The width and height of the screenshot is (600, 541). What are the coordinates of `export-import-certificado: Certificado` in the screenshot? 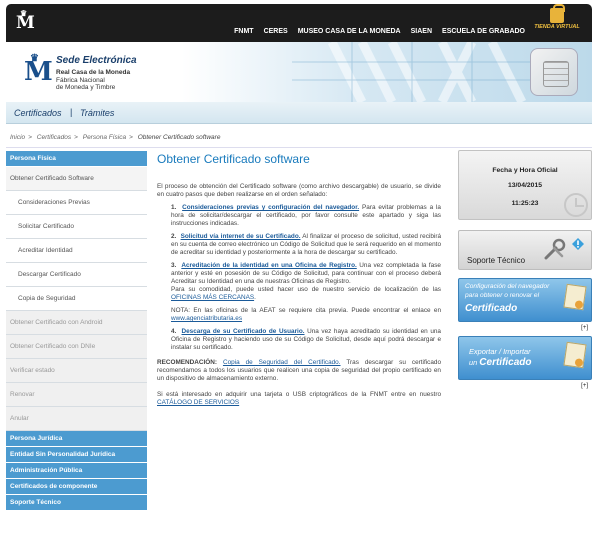 It's located at (505, 362).